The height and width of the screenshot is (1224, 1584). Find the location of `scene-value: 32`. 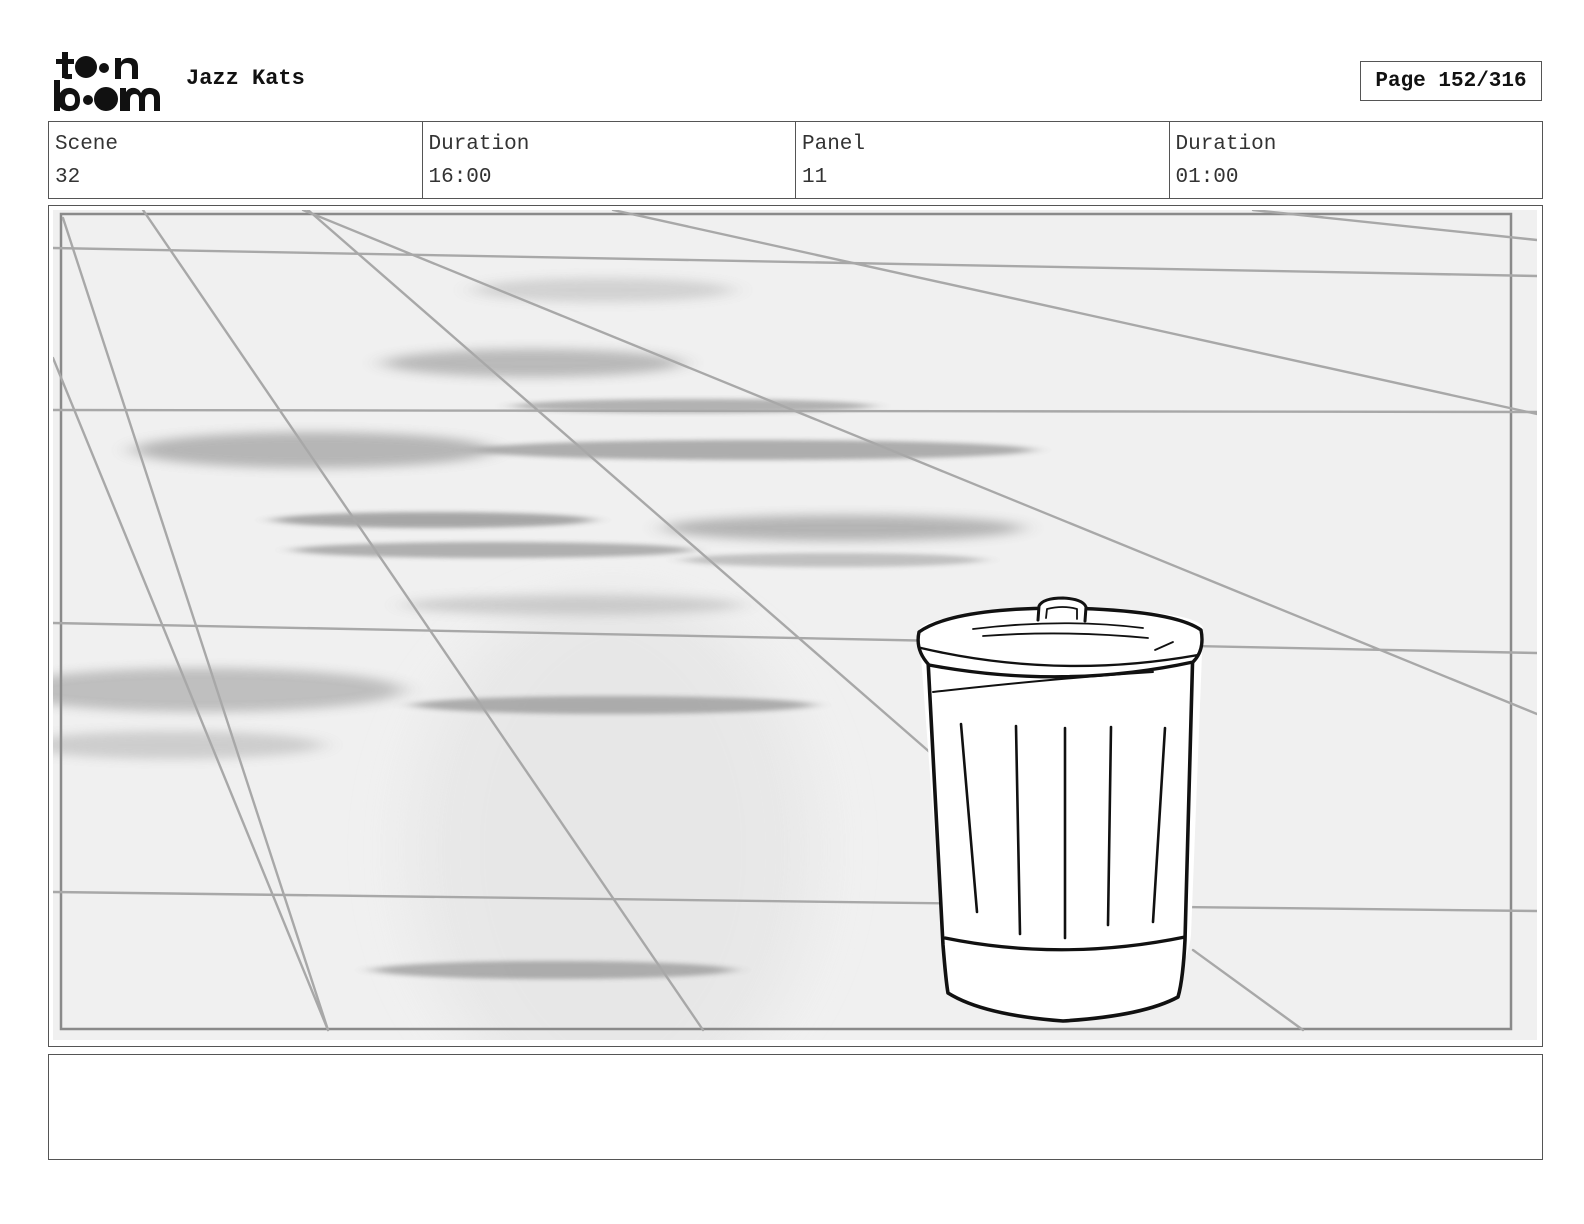

scene-value: 32 is located at coordinates (68, 177).